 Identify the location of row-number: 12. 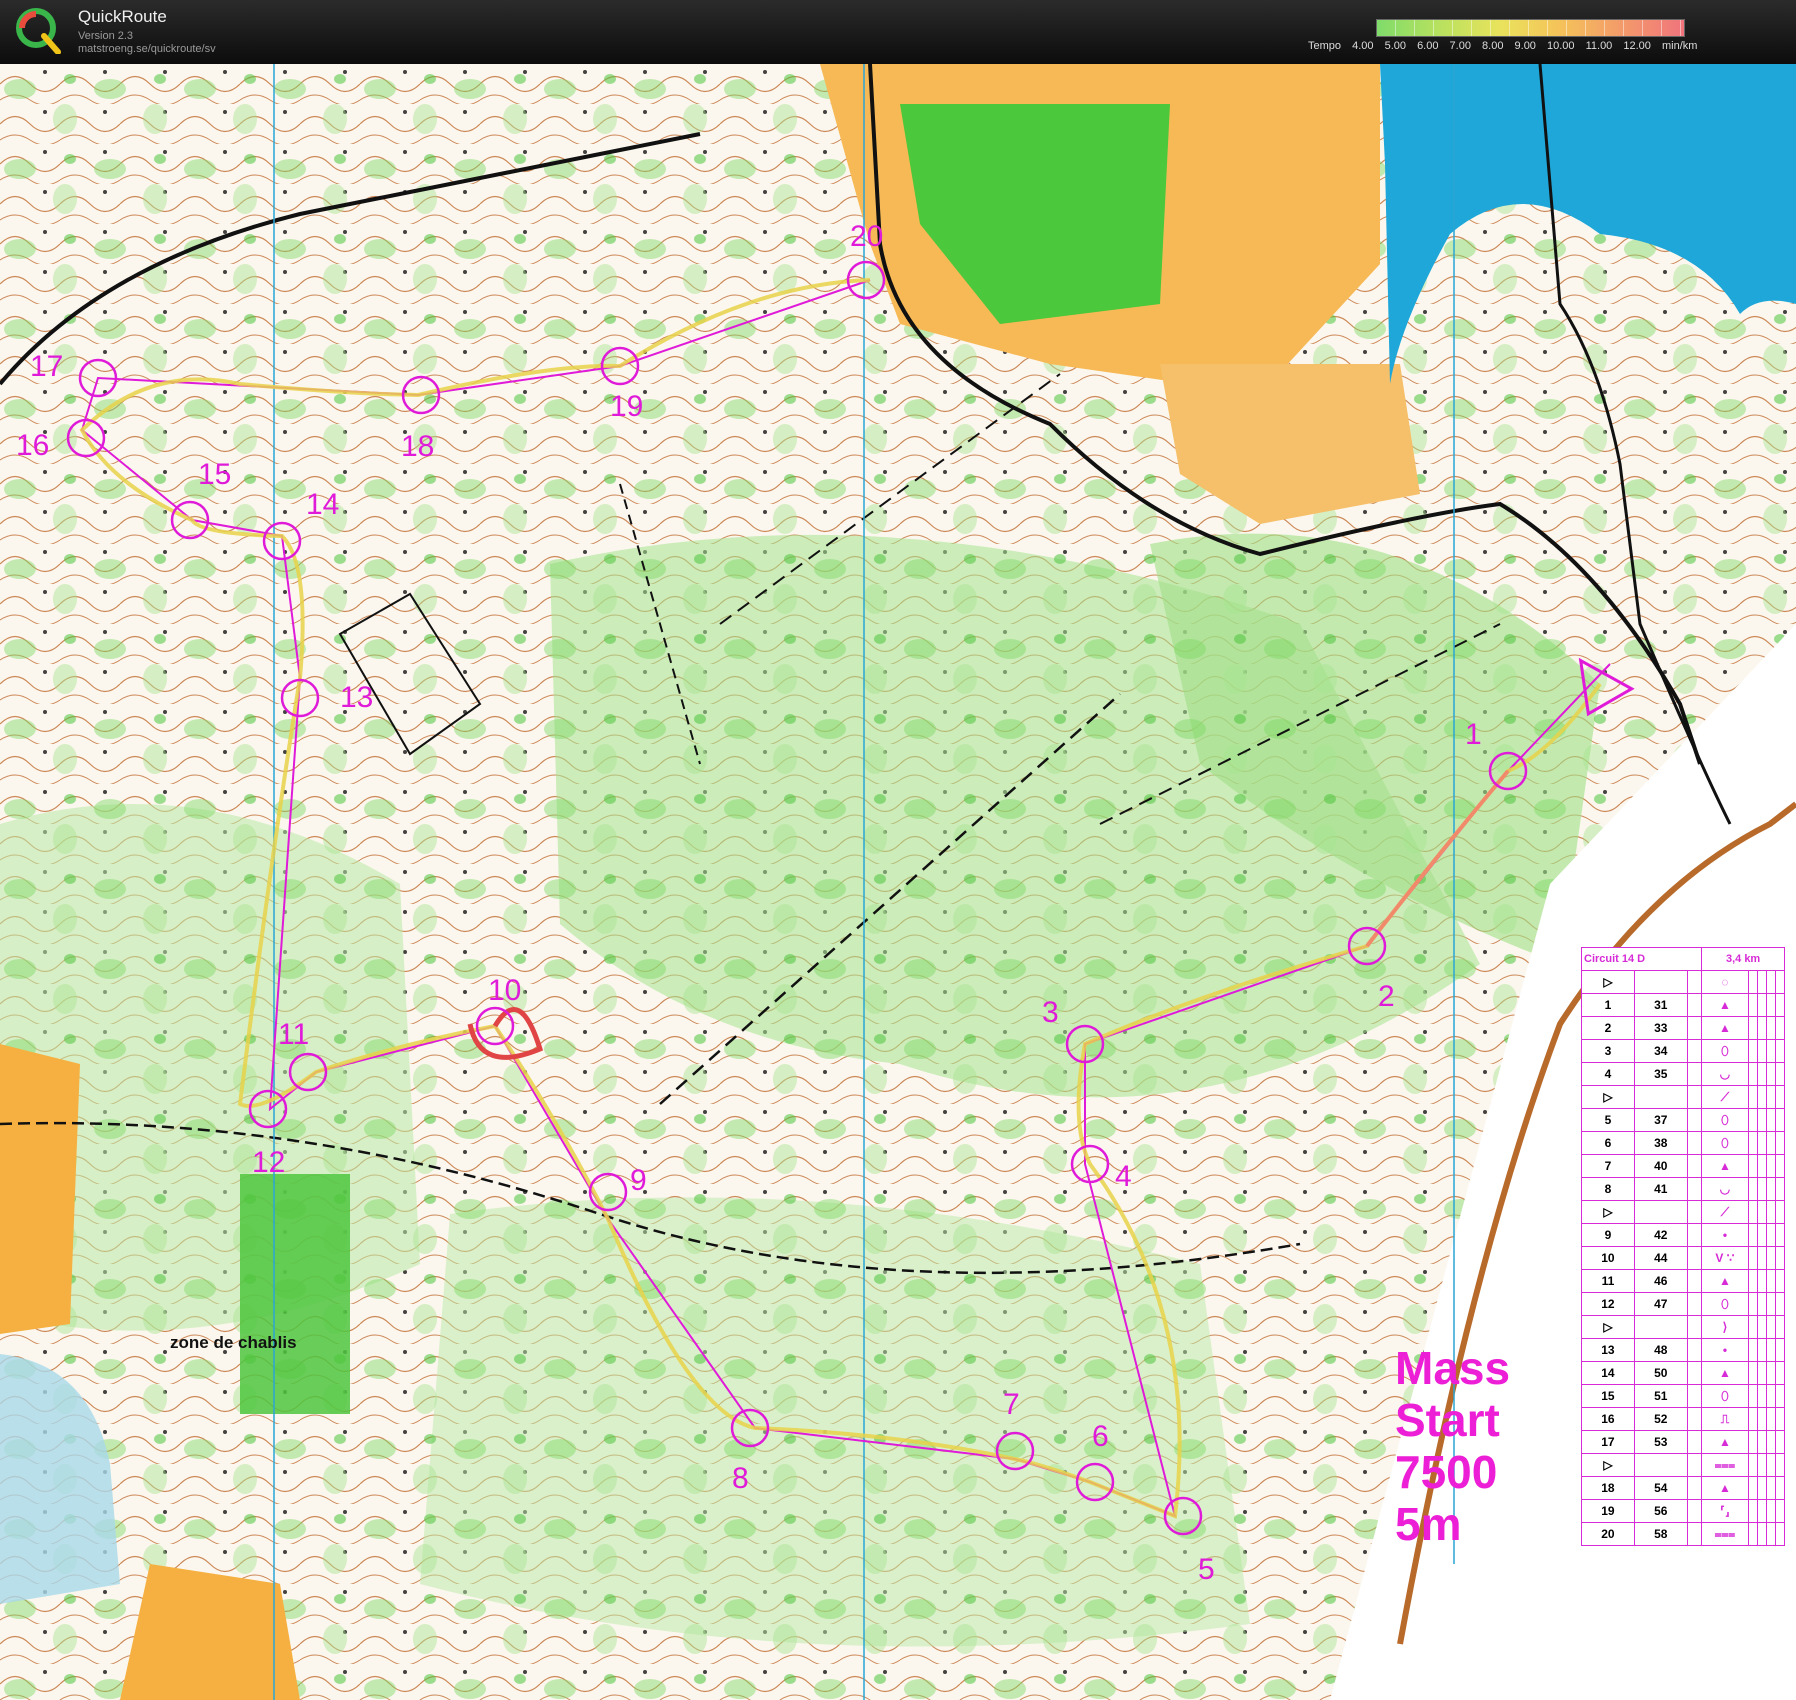
(1608, 1304).